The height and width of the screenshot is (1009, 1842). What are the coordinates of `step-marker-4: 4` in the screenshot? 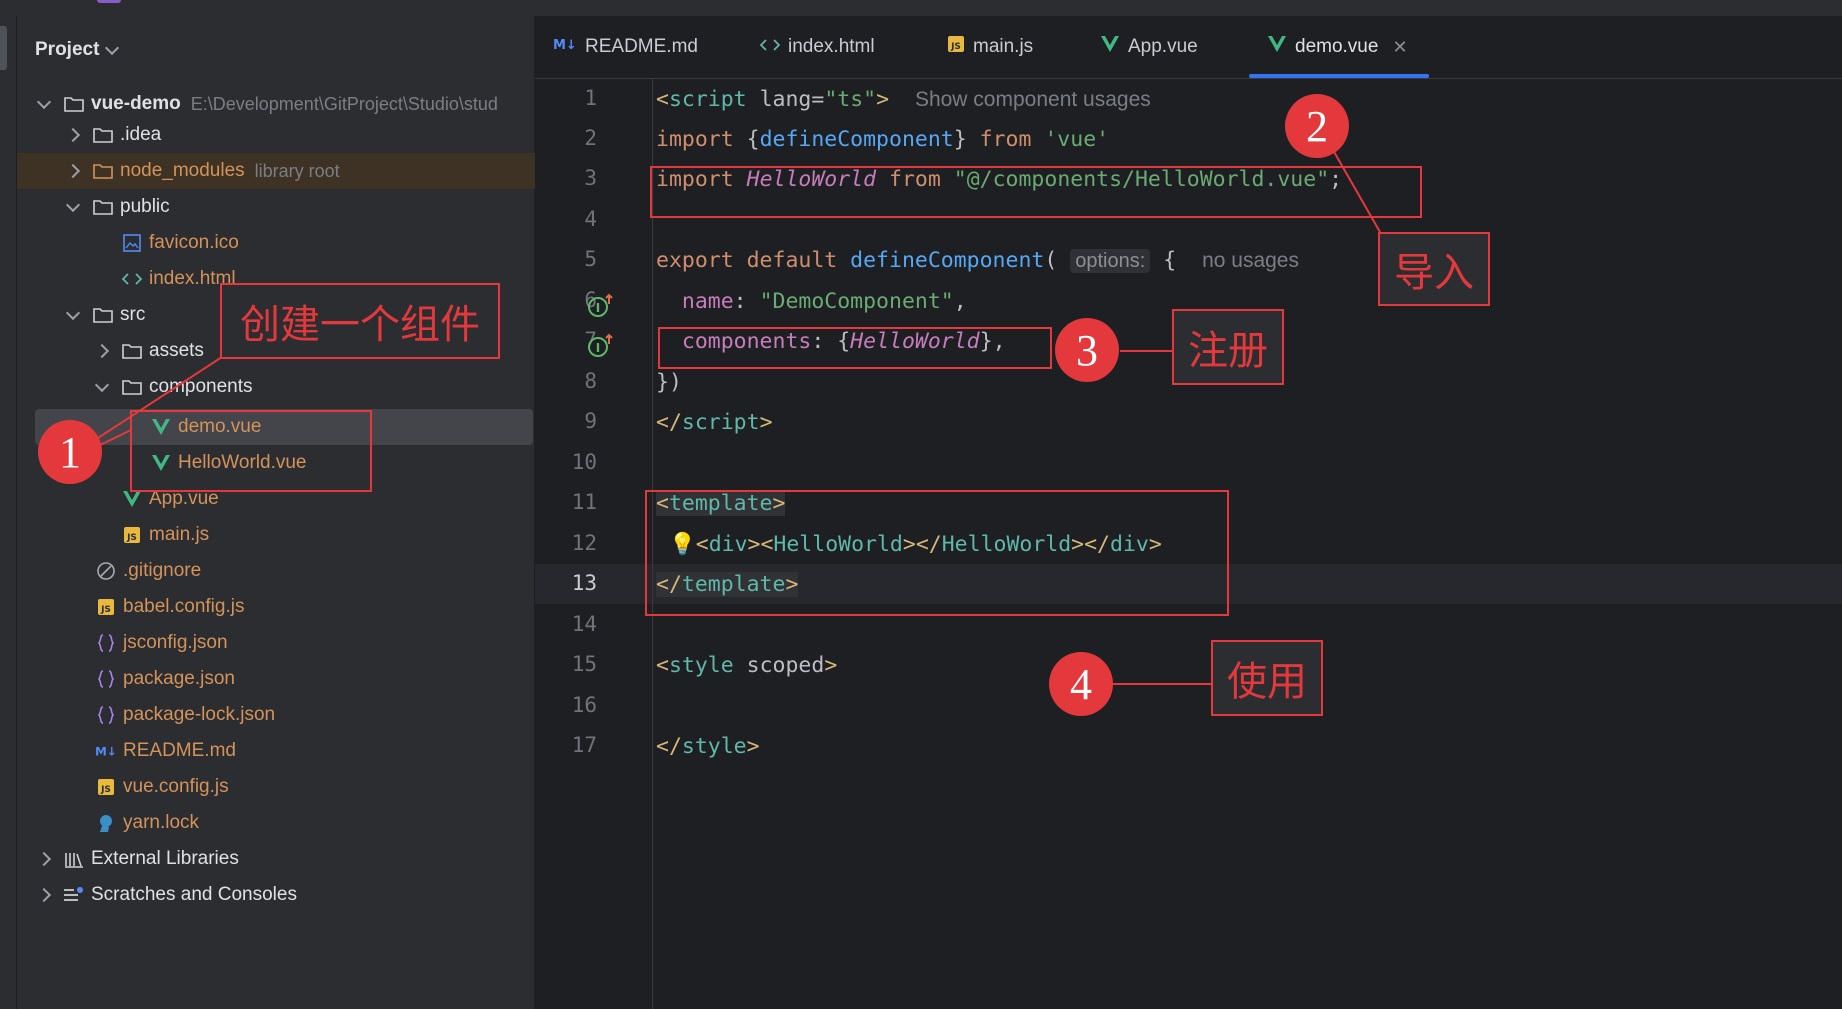 It's located at (1081, 684).